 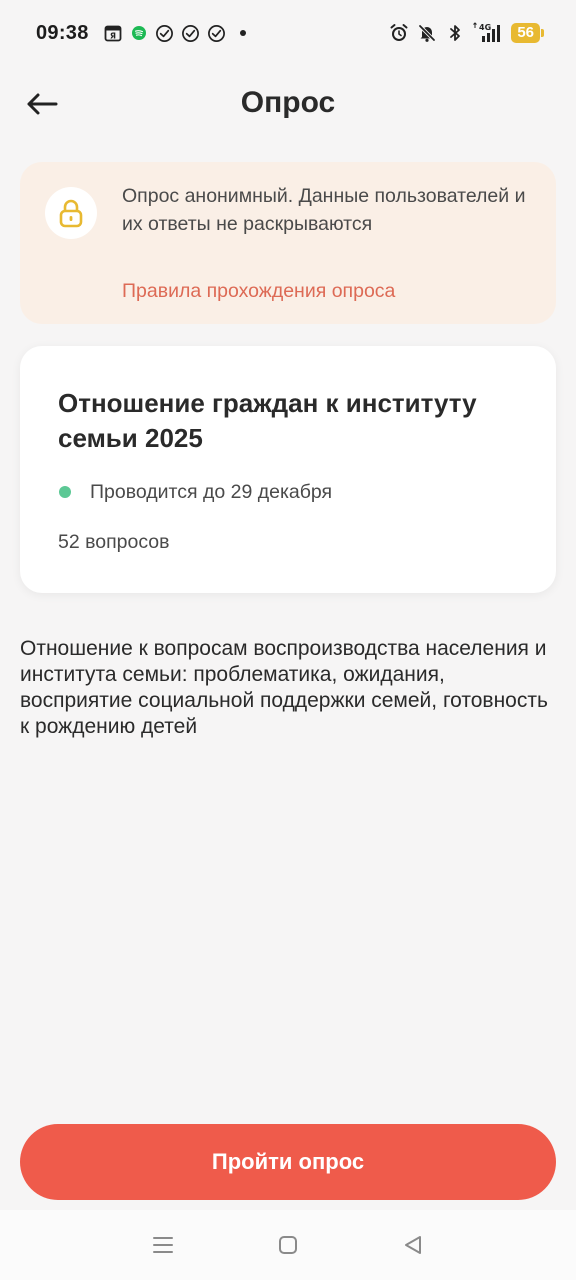 I want to click on menu-icon, so click(x=162, y=1245).